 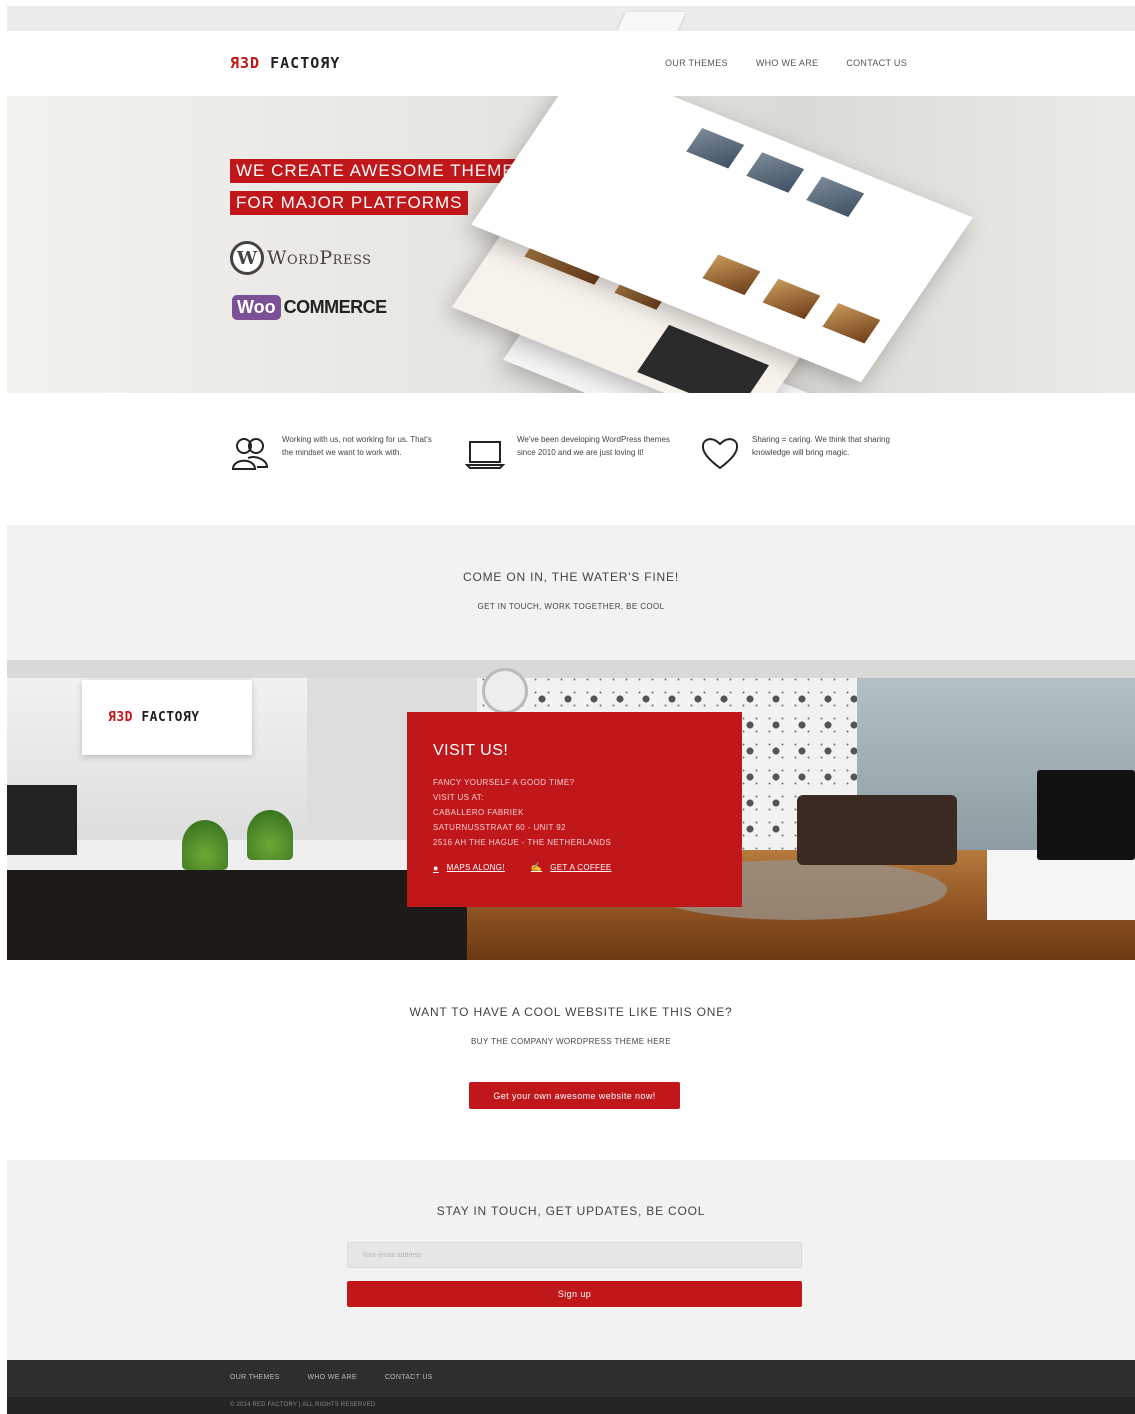 I want to click on visit-line: VISIT US AT:, so click(x=458, y=797).